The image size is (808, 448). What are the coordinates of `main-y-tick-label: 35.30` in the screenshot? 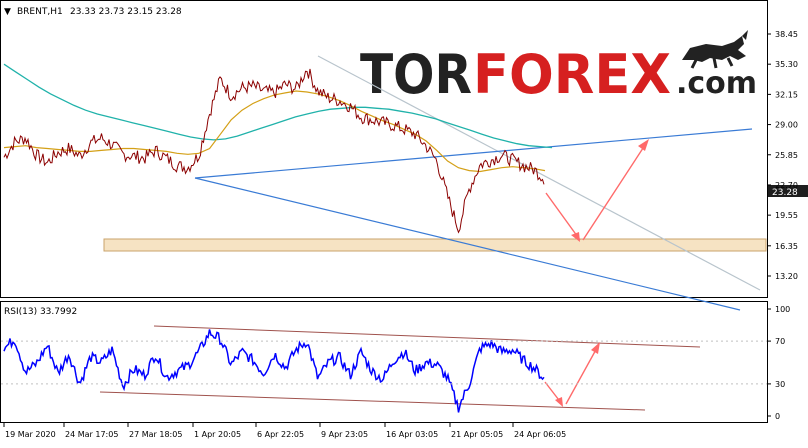 It's located at (786, 64).